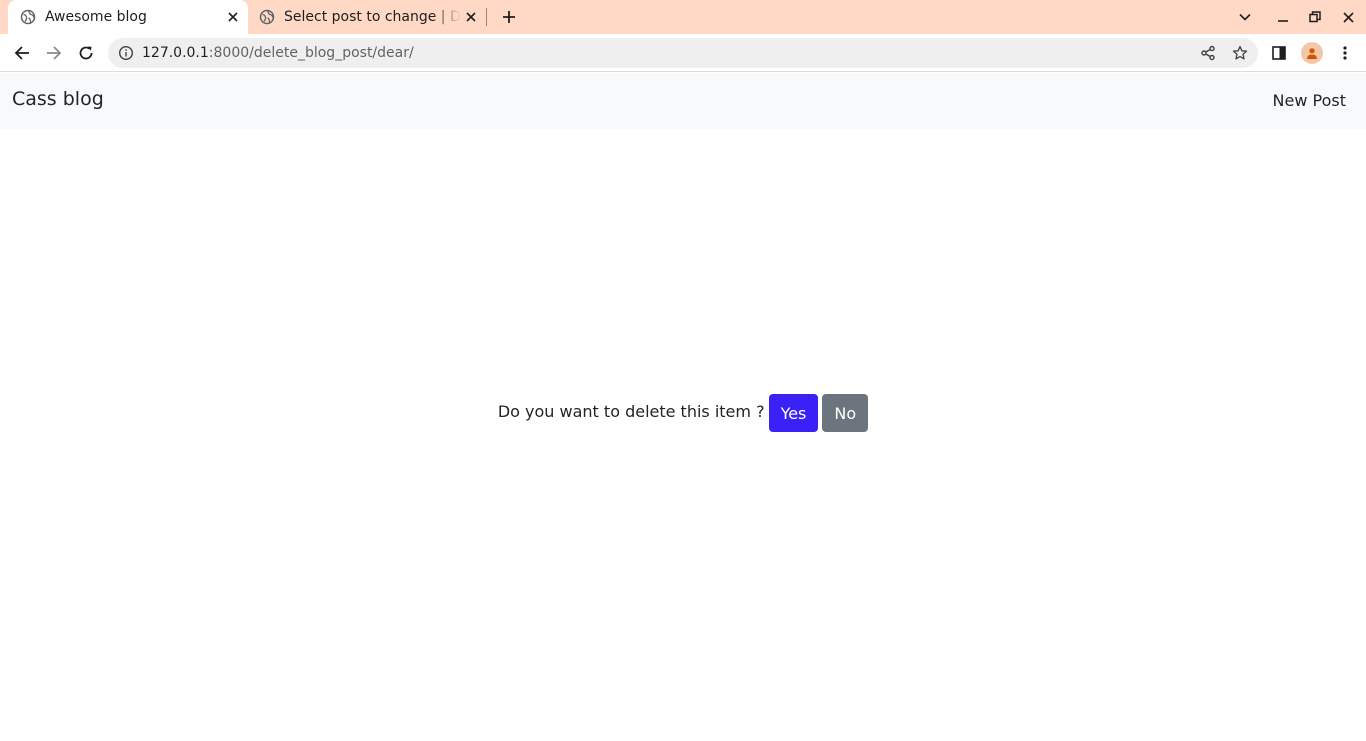  I want to click on app-navbar: Cass blog New Post, so click(683, 101).